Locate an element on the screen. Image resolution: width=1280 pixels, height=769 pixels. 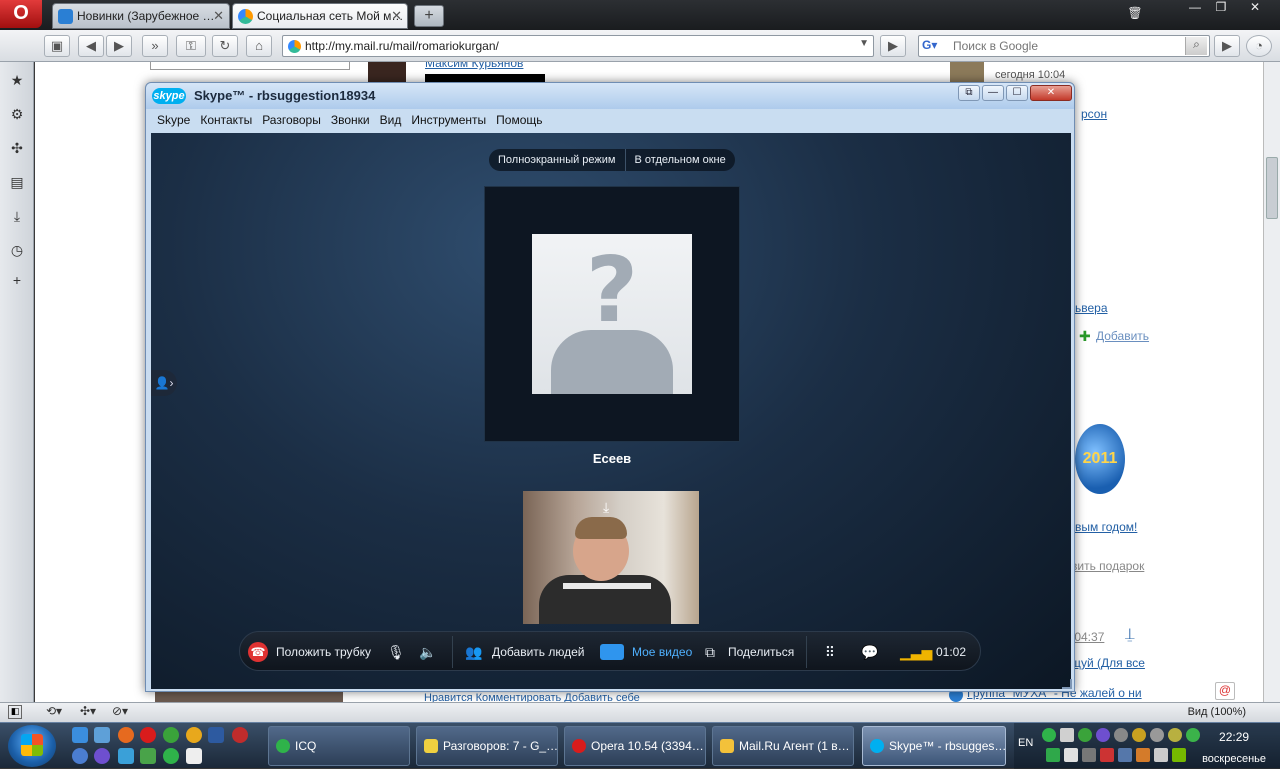
document-icon is located at coordinates (194, 756).